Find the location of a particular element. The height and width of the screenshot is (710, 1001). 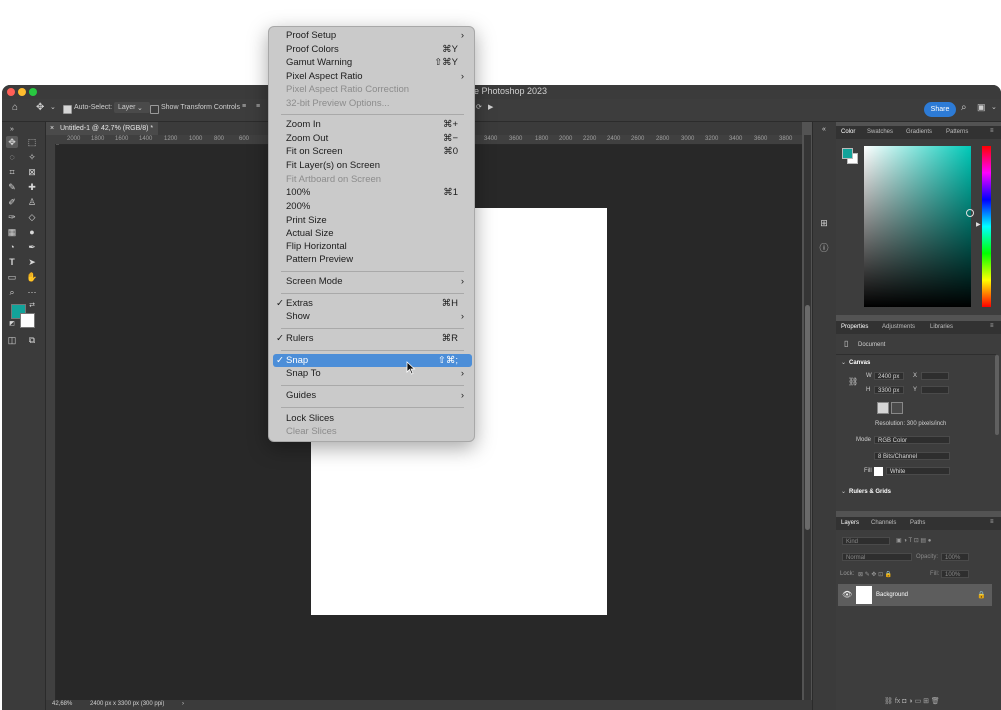

dodge-tool: ◔ is located at coordinates (12, 247).